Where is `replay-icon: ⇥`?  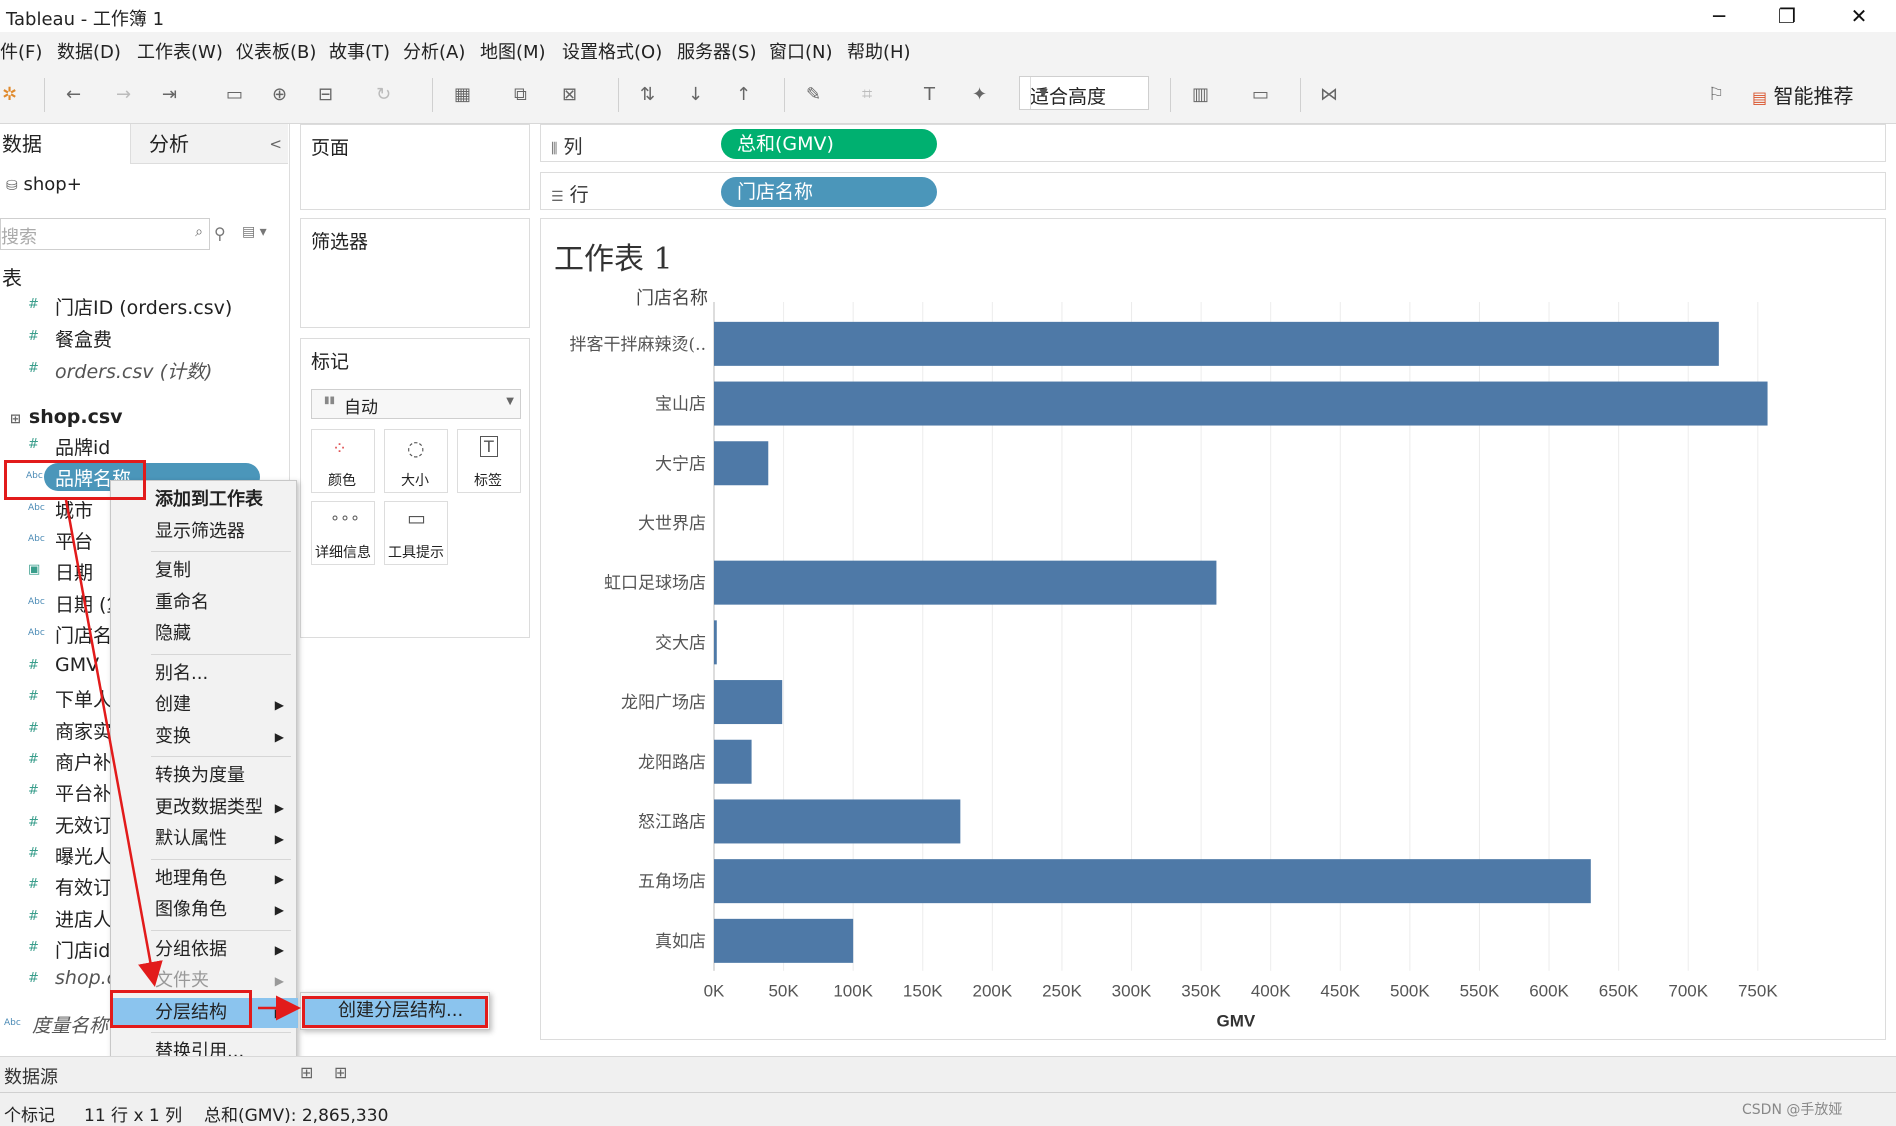
replay-icon: ⇥ is located at coordinates (169, 94).